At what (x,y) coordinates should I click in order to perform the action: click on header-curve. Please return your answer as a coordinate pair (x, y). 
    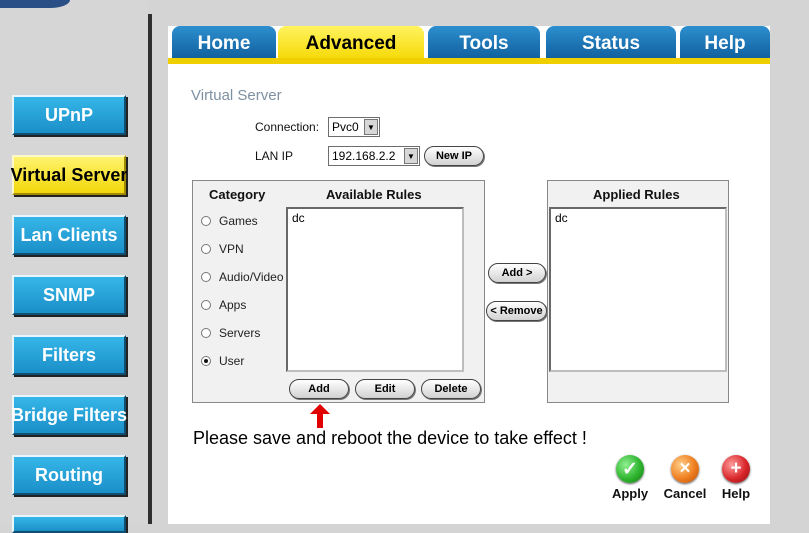
    Looking at the image, I should click on (35, 4).